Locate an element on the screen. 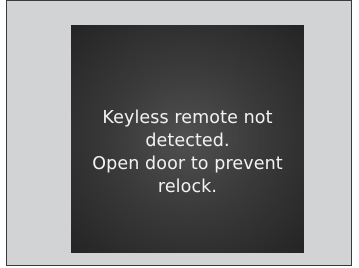  message-line-2: detected. is located at coordinates (187, 141).